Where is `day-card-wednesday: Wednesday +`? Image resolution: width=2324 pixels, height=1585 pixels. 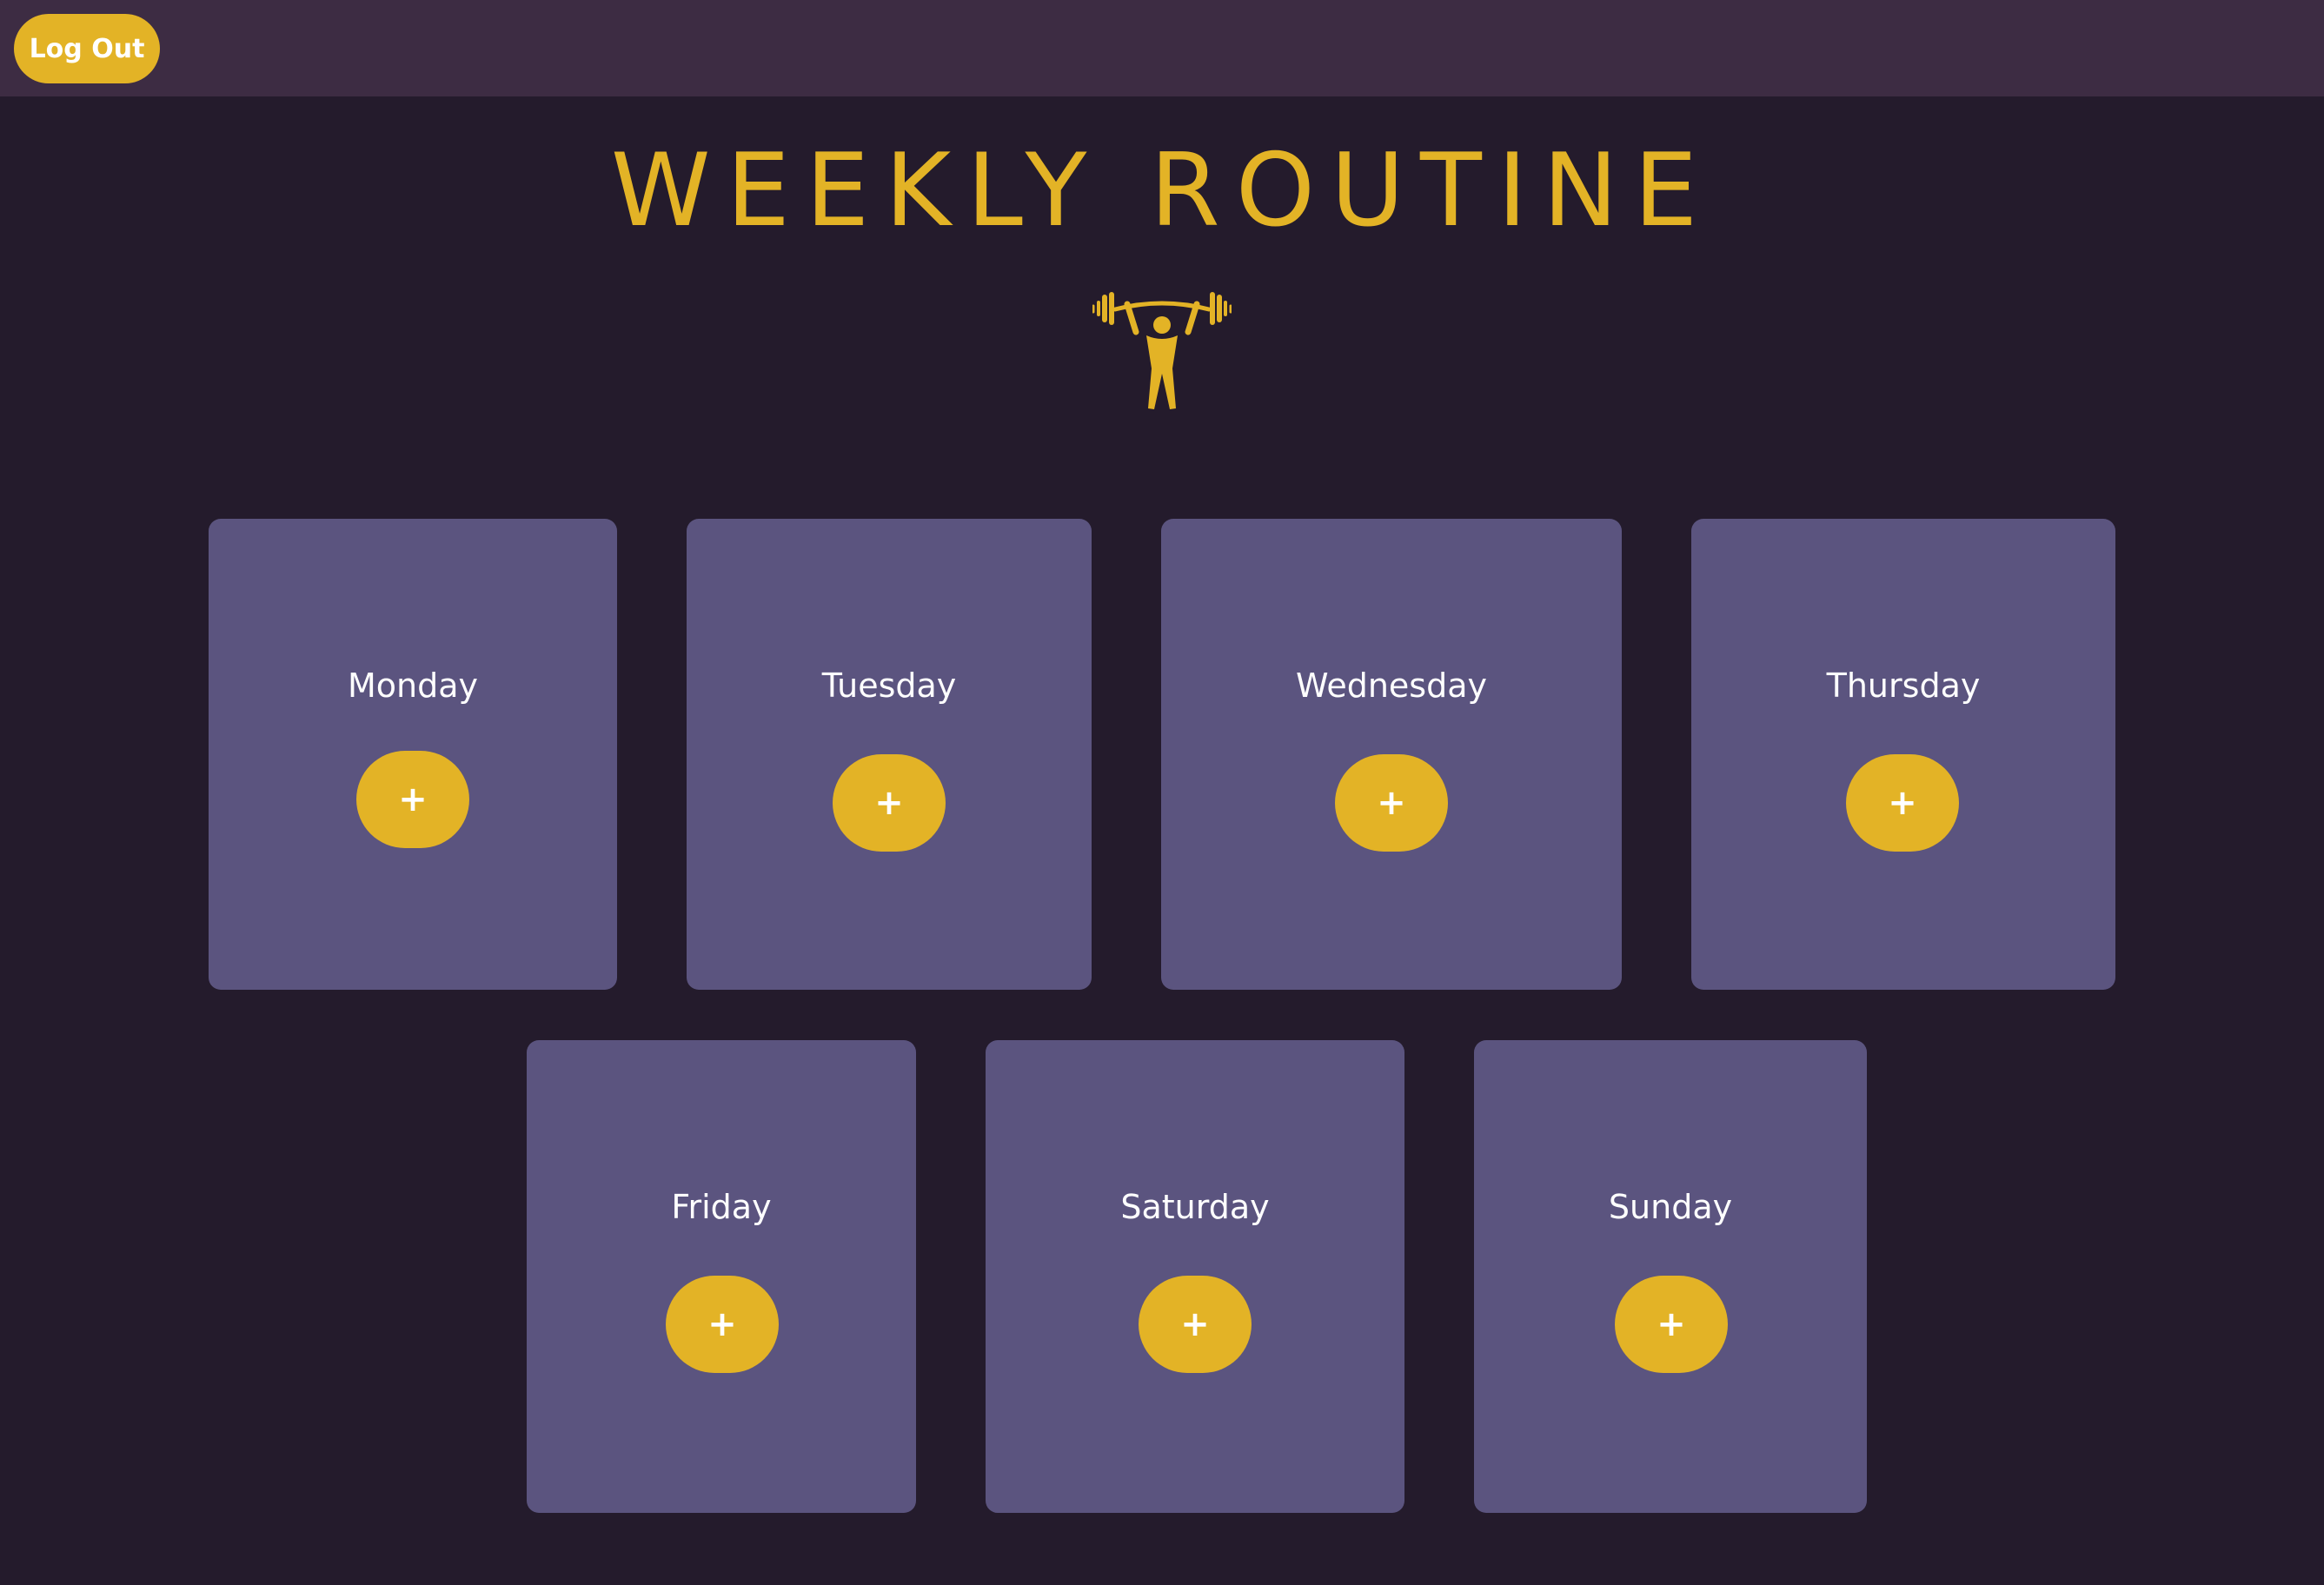
day-card-wednesday: Wednesday + is located at coordinates (1392, 754).